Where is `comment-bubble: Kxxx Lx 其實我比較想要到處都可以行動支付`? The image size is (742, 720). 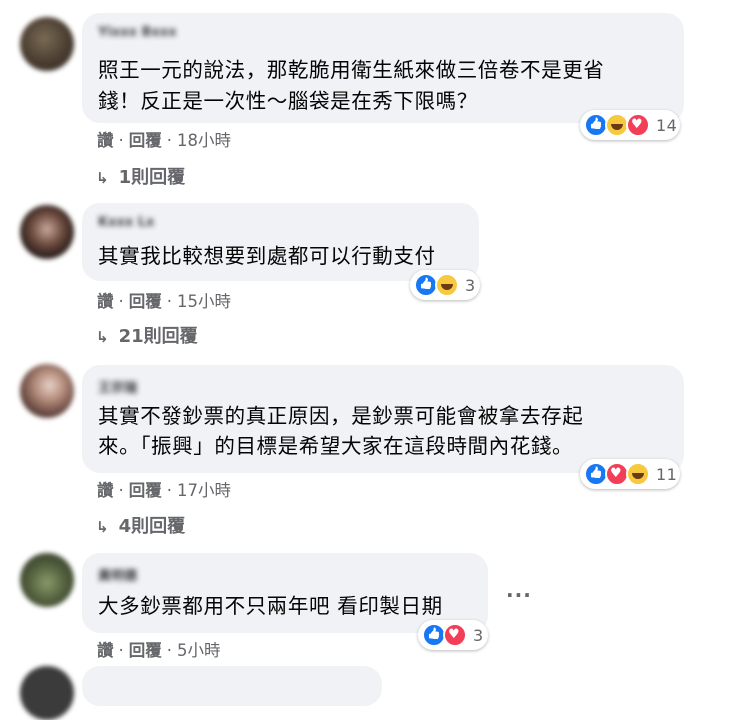 comment-bubble: Kxxx Lx 其實我比較想要到處都可以行動支付 is located at coordinates (280, 242).